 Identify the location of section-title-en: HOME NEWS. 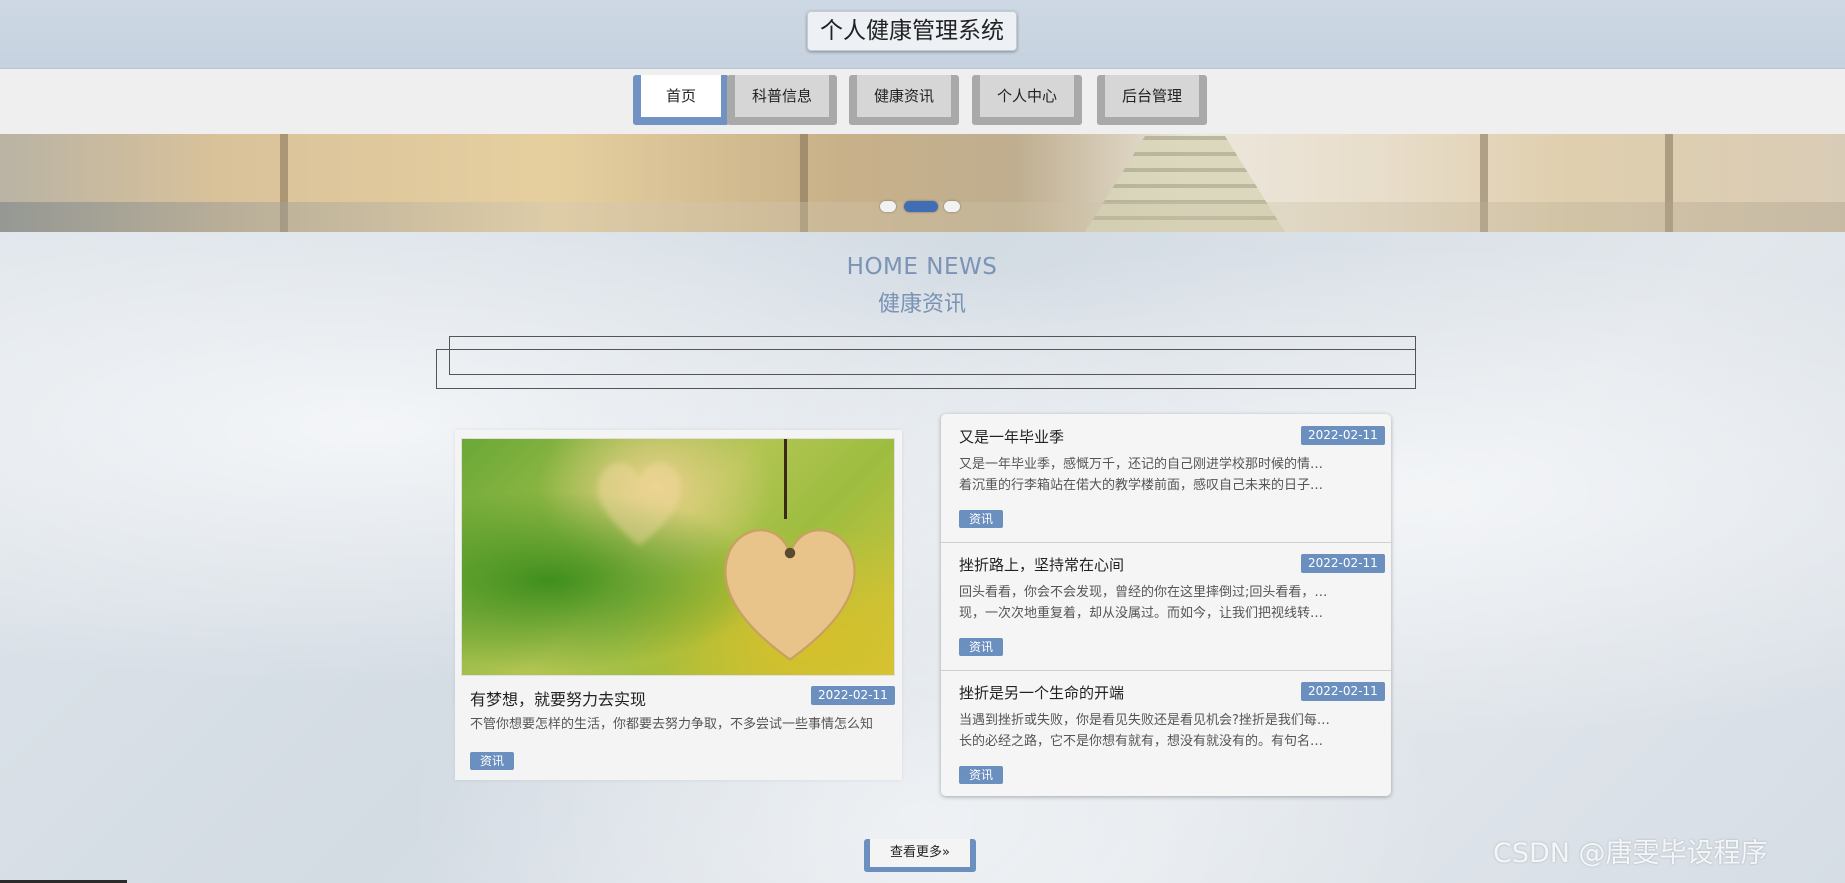
(922, 267).